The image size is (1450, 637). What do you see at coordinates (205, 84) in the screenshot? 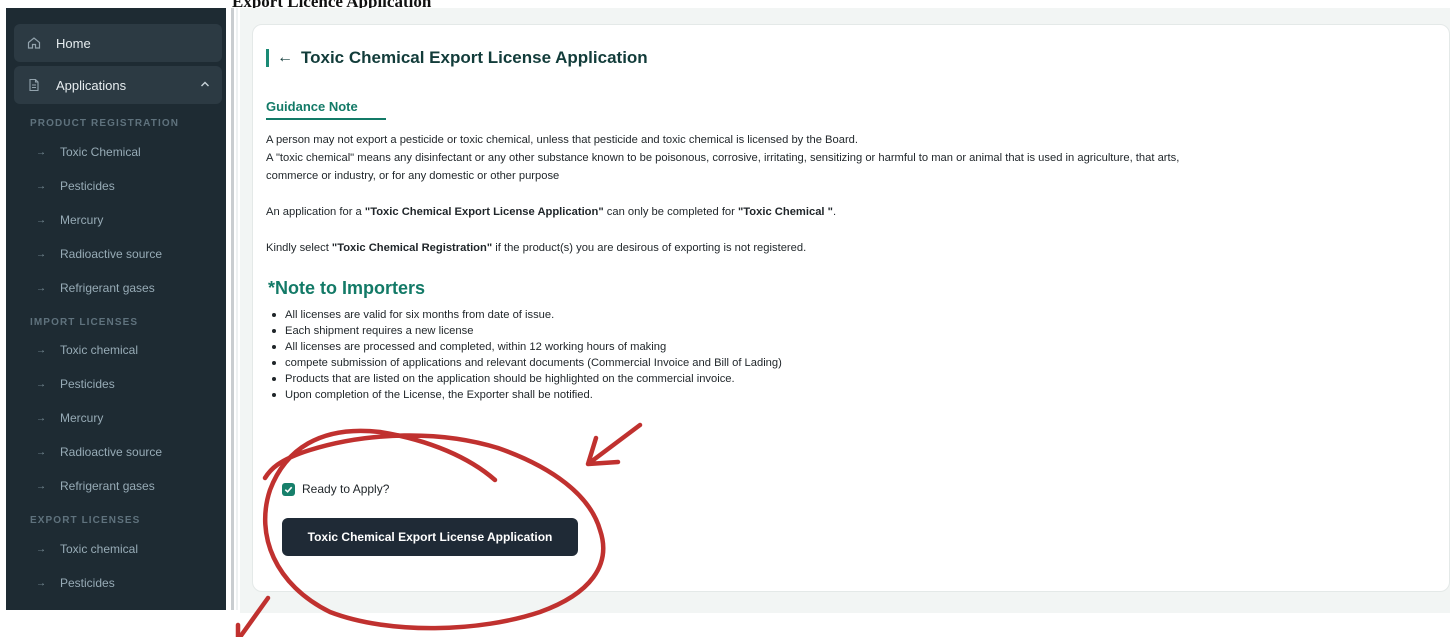
I see `chevron-up-icon` at bounding box center [205, 84].